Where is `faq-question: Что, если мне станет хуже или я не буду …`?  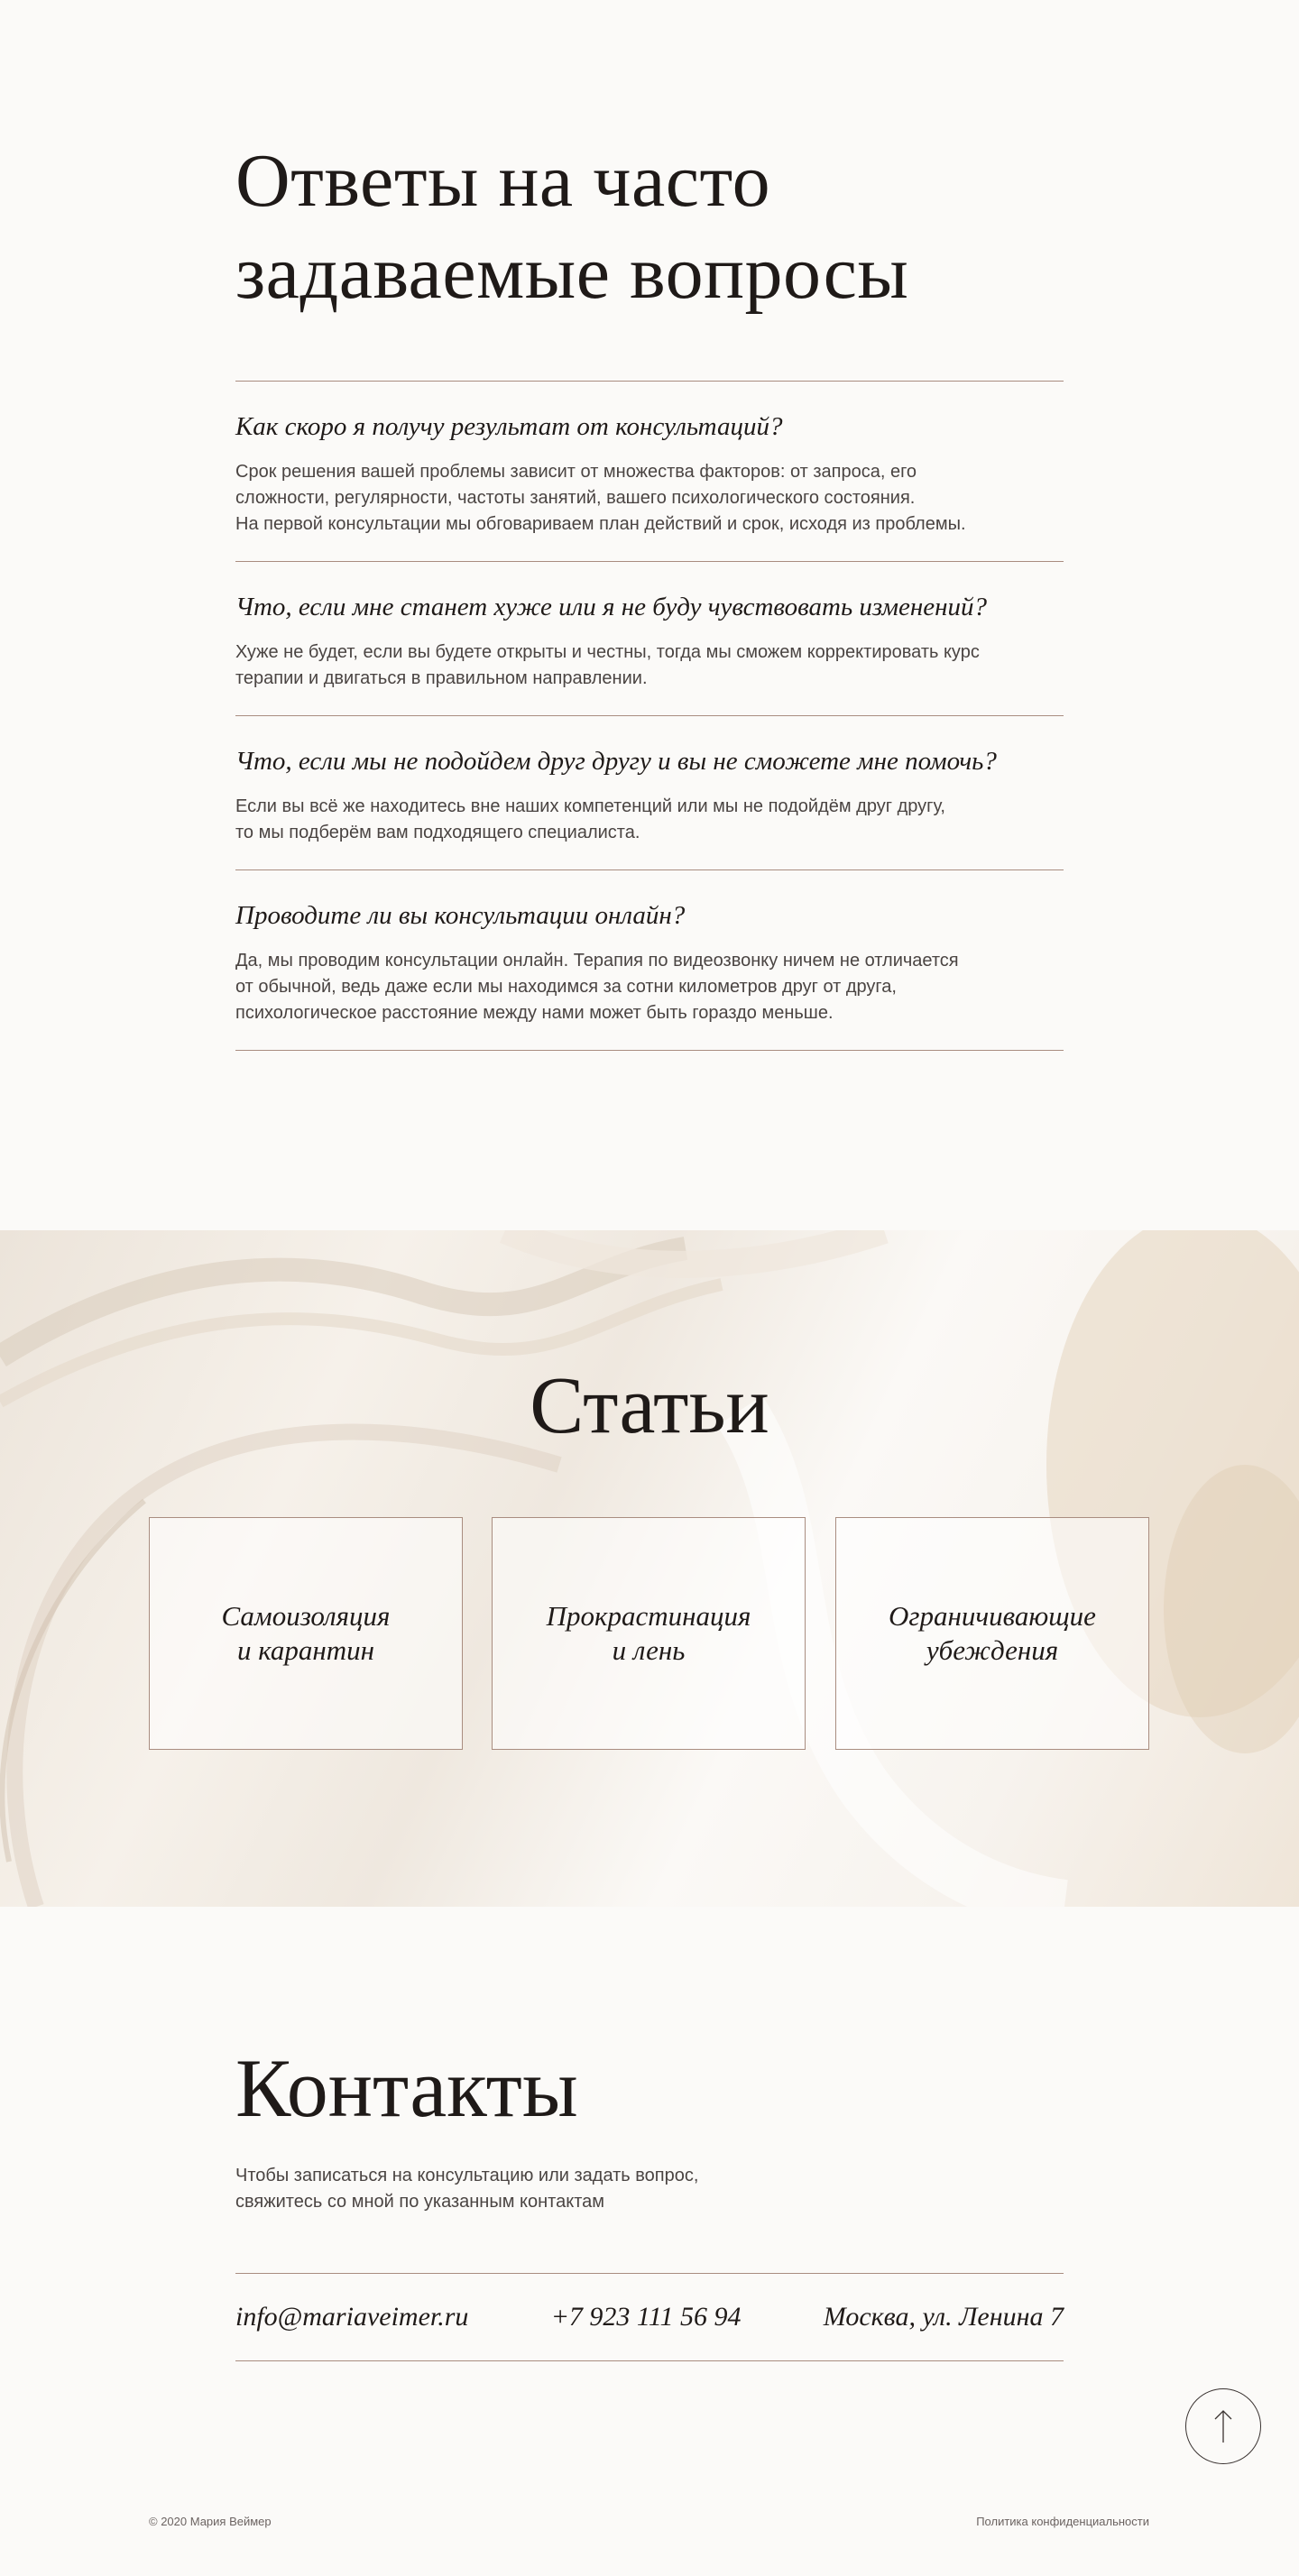
faq-question: Что, если мне станет хуже или я не буду … is located at coordinates (611, 607).